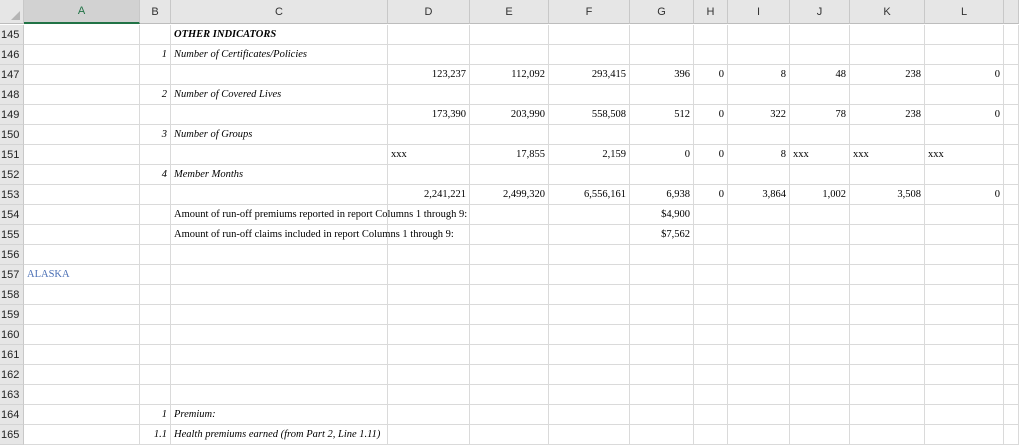  What do you see at coordinates (509, 215) in the screenshot?
I see `cell-e154` at bounding box center [509, 215].